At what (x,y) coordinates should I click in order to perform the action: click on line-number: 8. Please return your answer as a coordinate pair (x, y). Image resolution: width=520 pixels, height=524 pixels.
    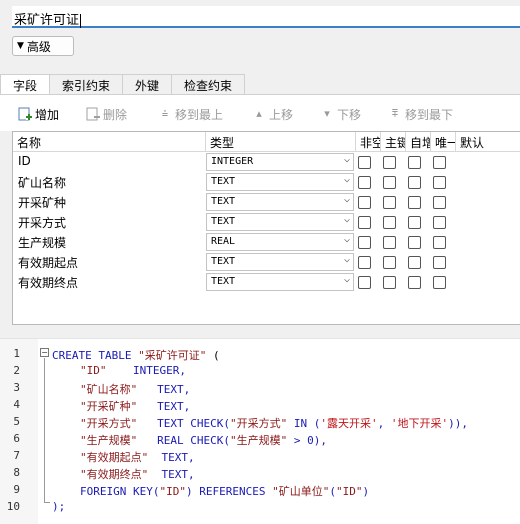
    Looking at the image, I should click on (16, 472).